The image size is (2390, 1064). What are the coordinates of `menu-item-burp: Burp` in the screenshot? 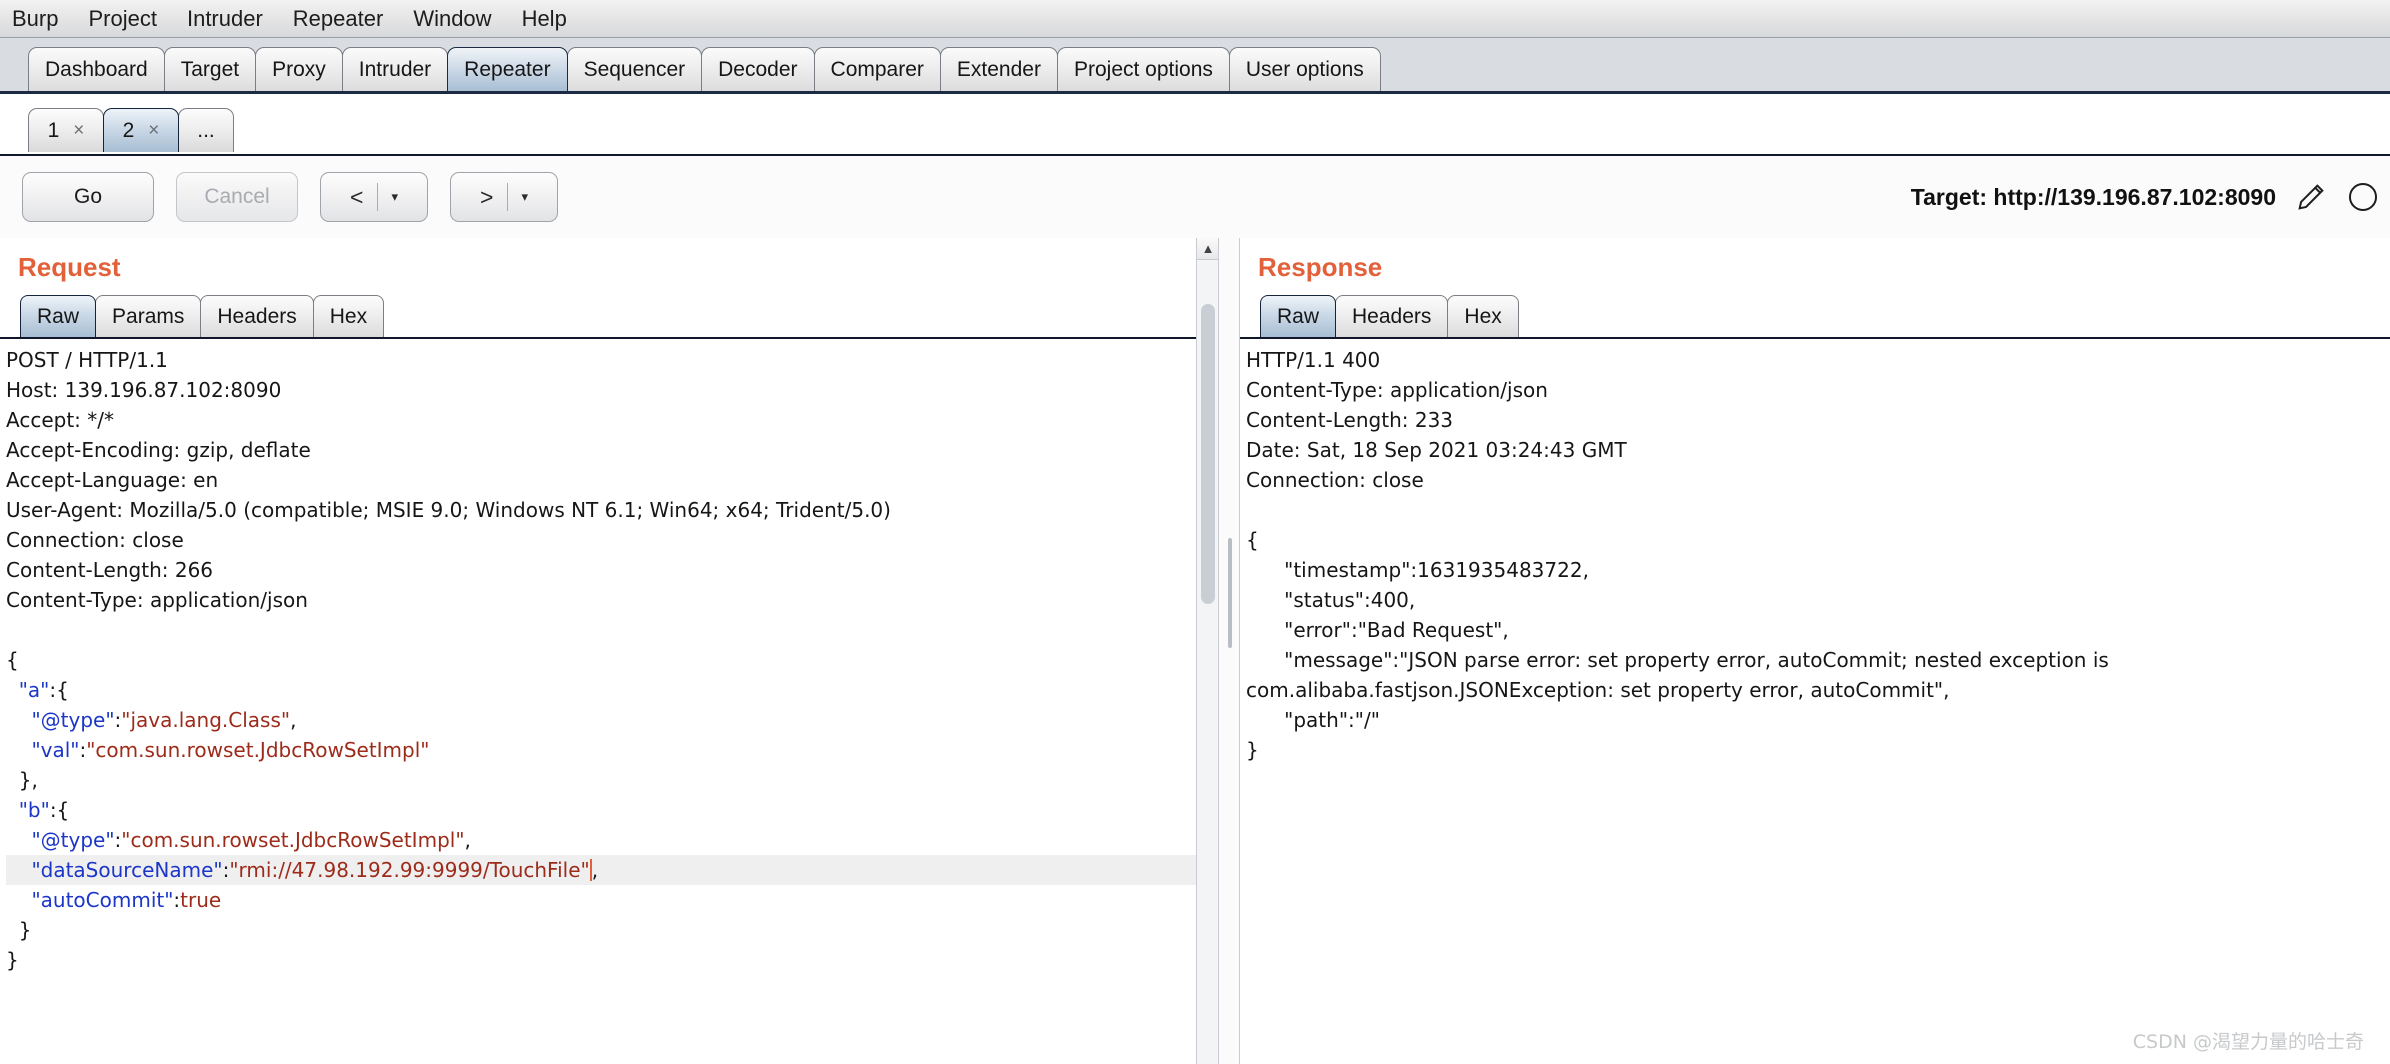 It's located at (35, 19).